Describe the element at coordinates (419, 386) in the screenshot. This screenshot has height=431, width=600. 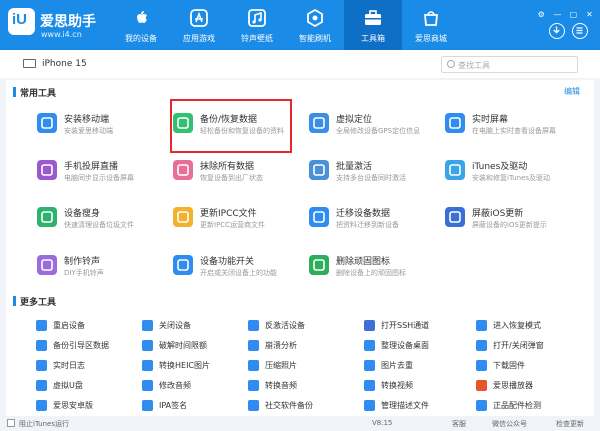
I see `more-tool-item: 转换视频` at that location.